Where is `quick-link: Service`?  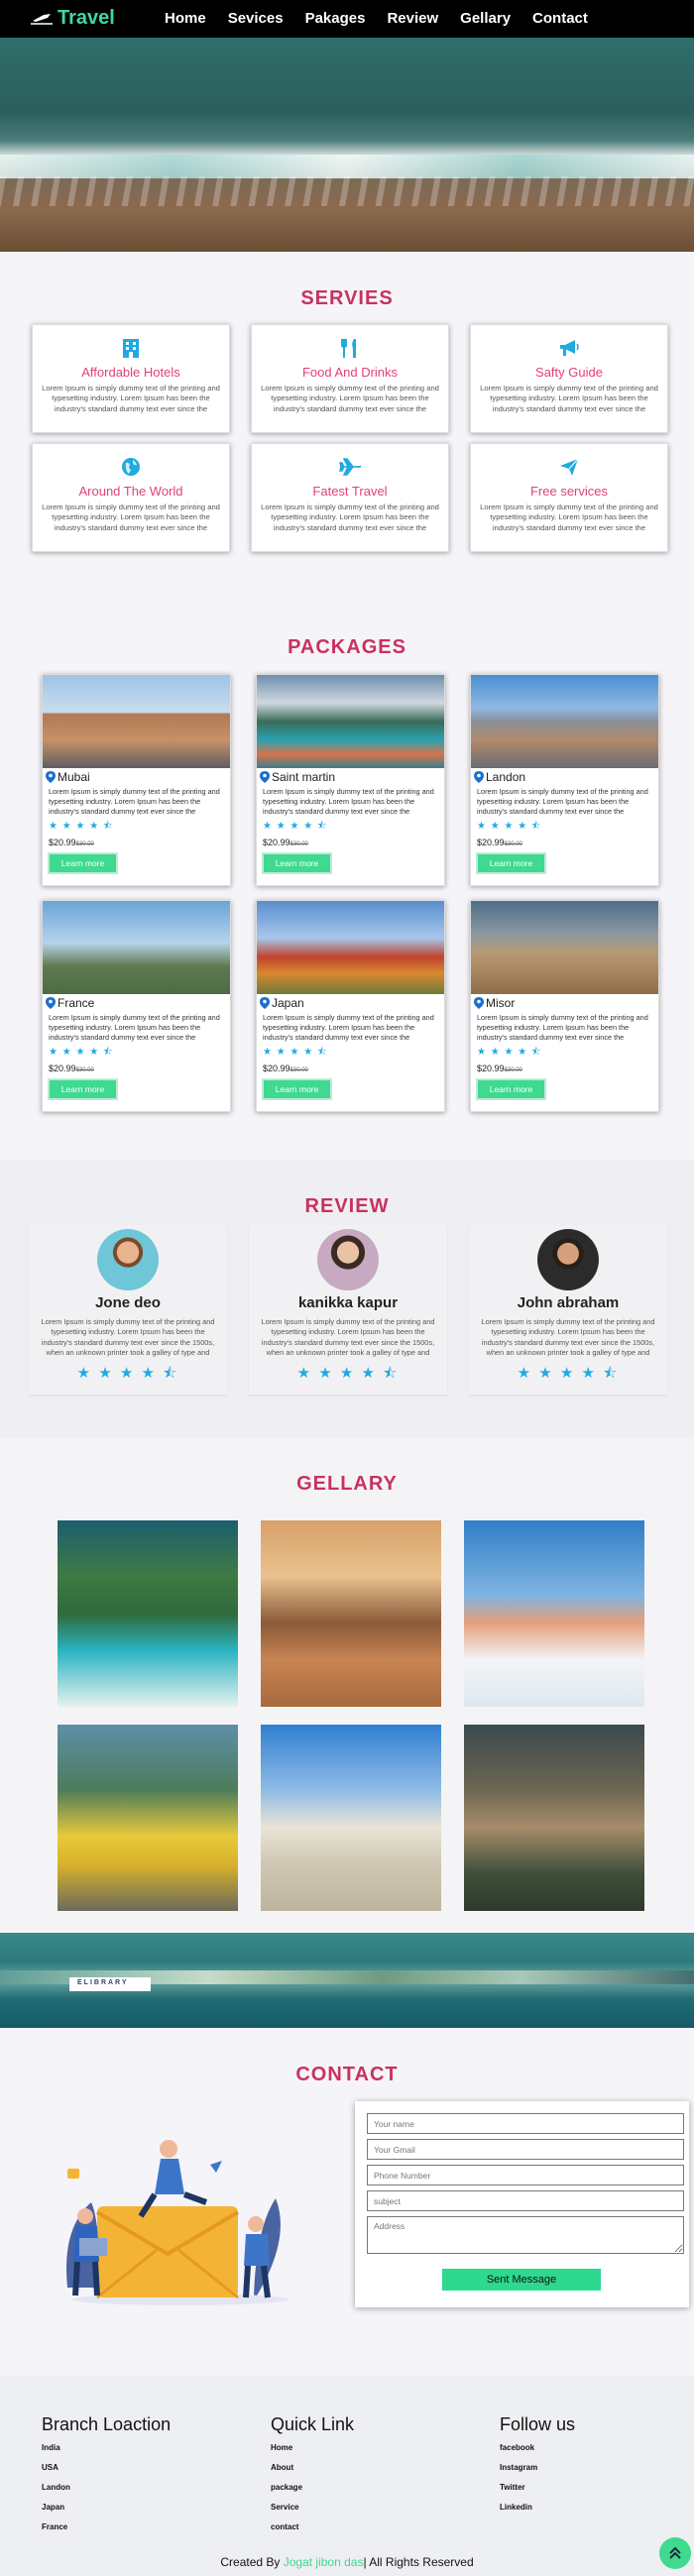 quick-link: Service is located at coordinates (312, 2507).